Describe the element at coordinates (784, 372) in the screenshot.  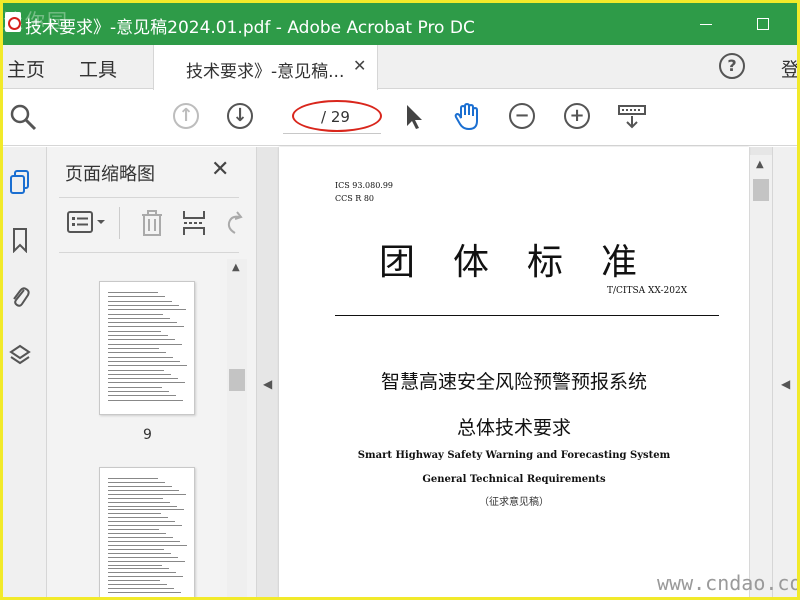
I see `right-panel-strip: ◀` at that location.